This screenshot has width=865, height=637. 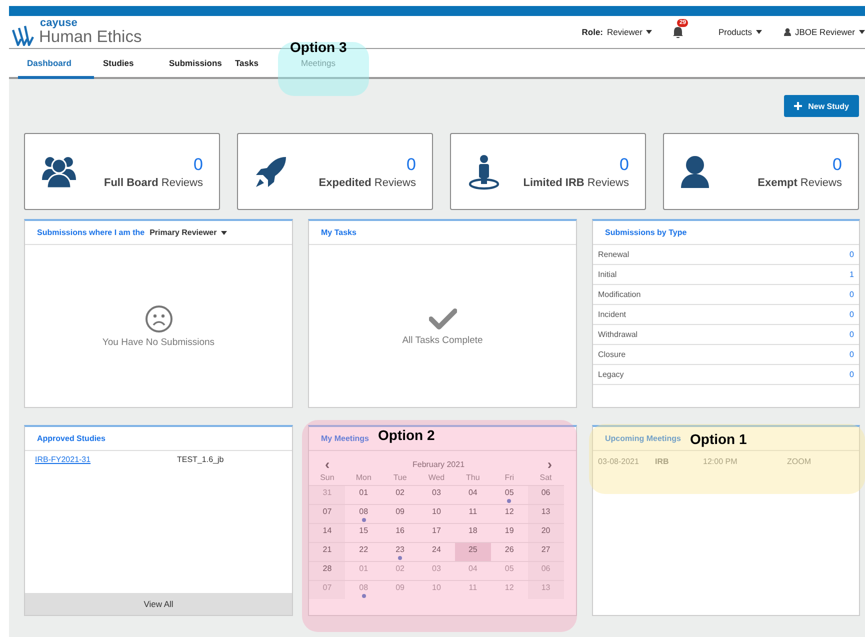 What do you see at coordinates (363, 551) in the screenshot?
I see `calendar-day: 22` at bounding box center [363, 551].